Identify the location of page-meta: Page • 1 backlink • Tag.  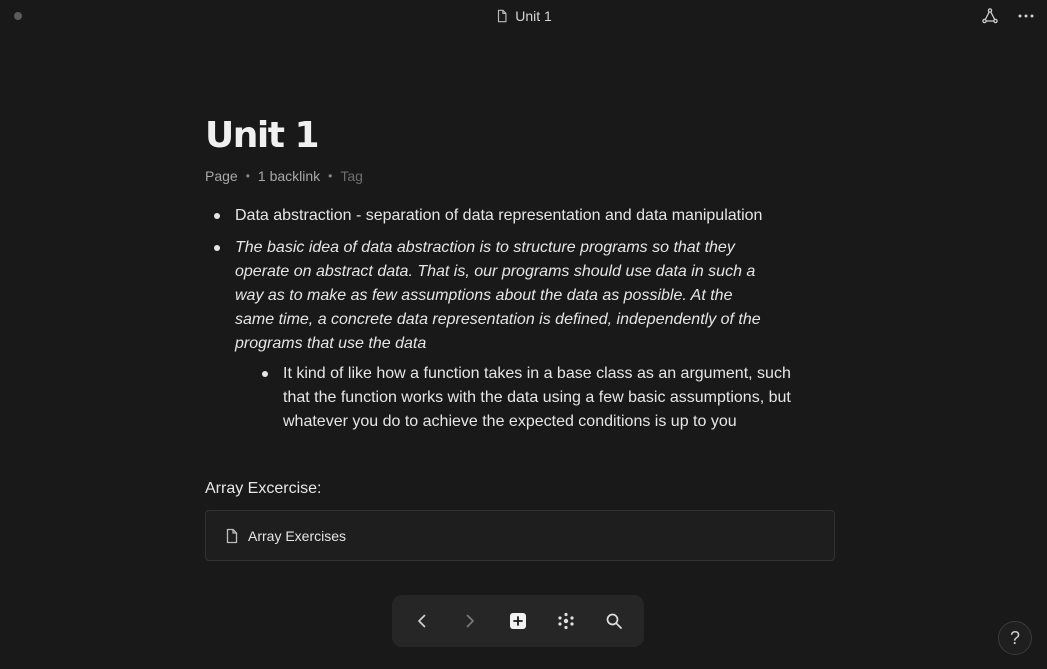
(521, 176).